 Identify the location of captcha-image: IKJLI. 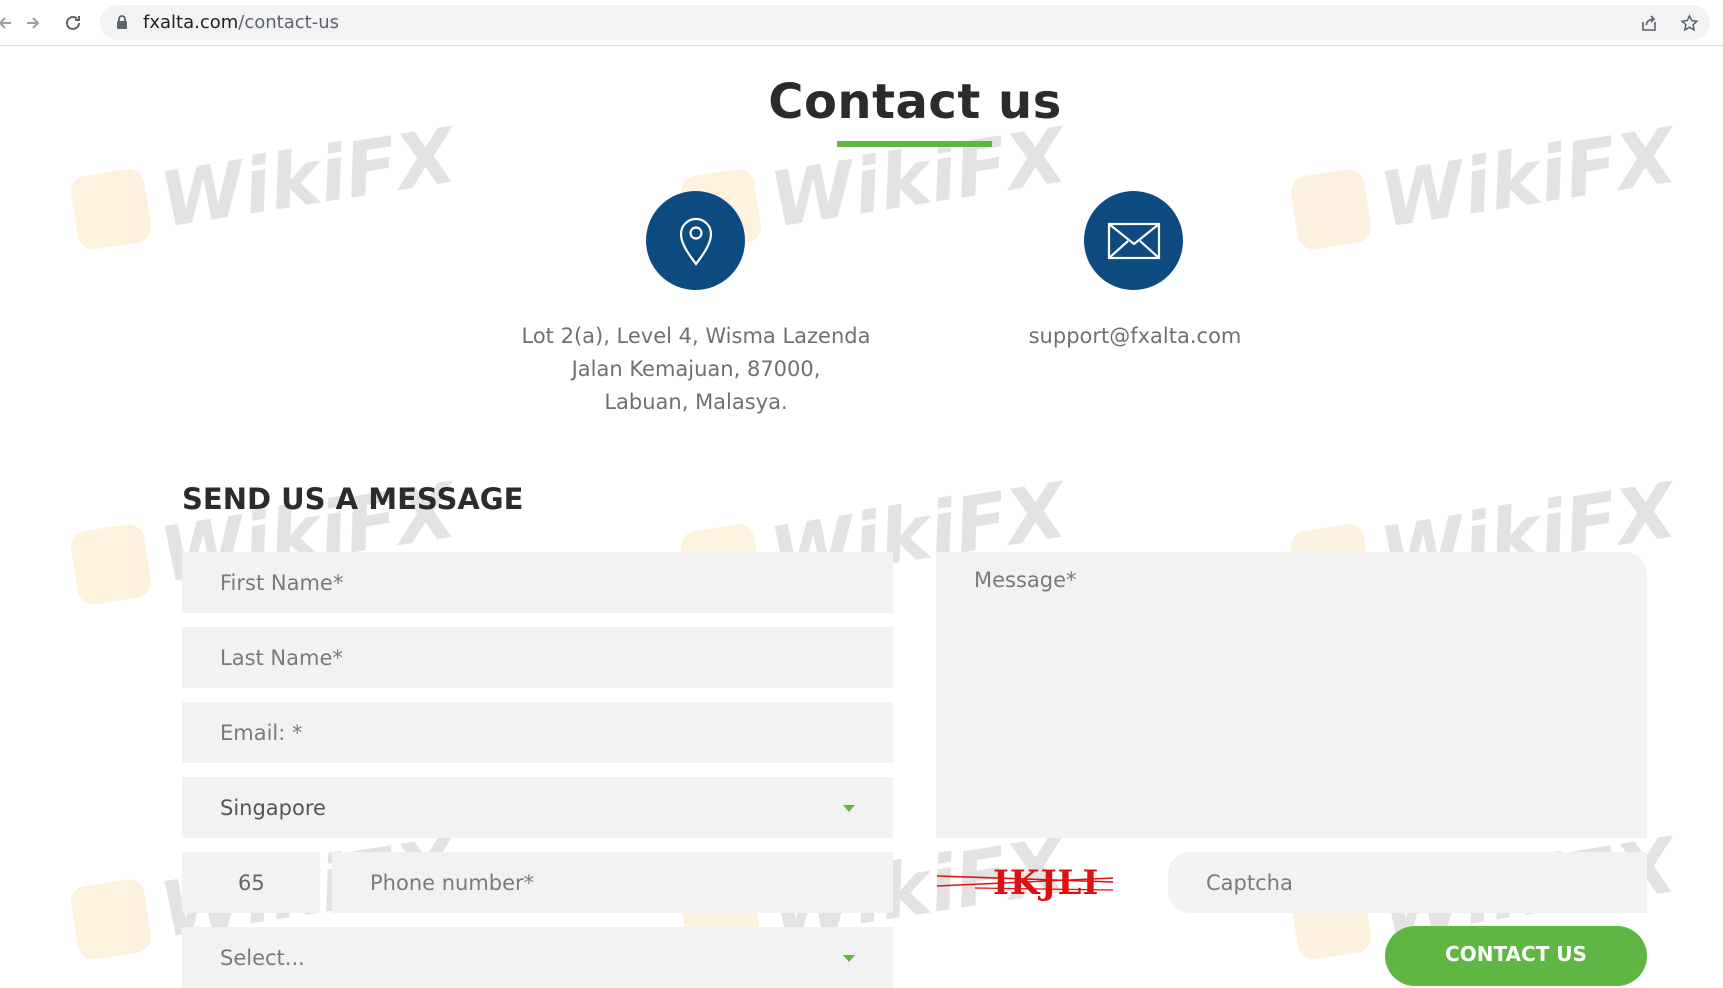
(1025, 882).